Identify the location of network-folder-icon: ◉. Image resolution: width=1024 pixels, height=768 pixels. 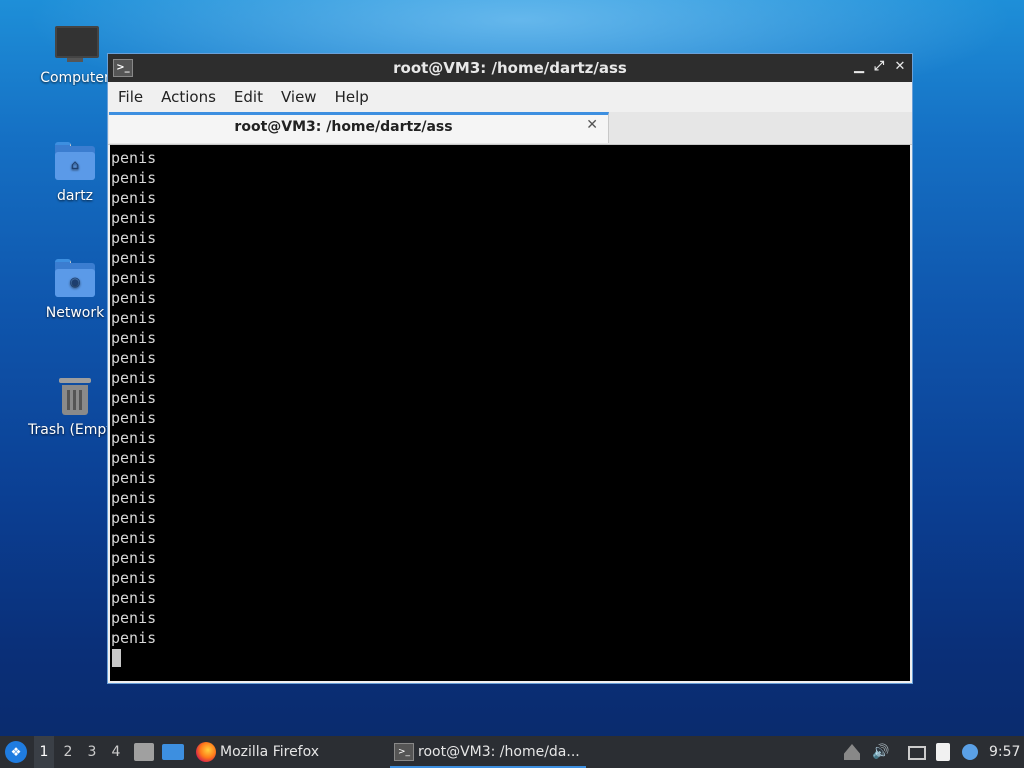
(75, 279).